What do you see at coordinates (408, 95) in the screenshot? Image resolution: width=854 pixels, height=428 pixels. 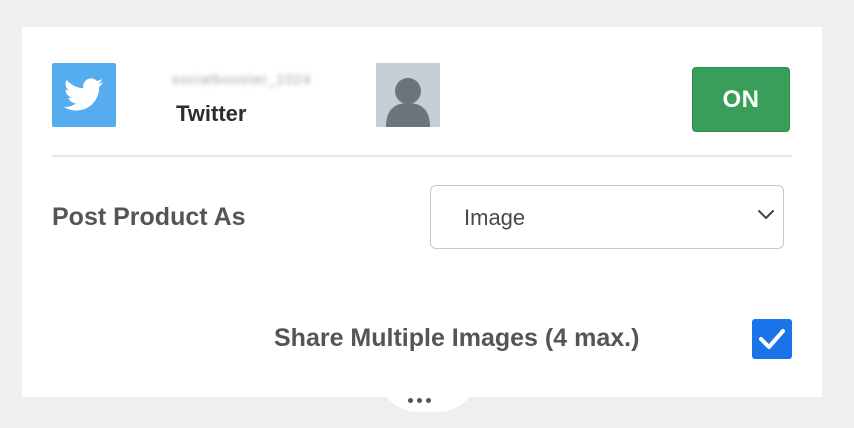 I see `avatar` at bounding box center [408, 95].